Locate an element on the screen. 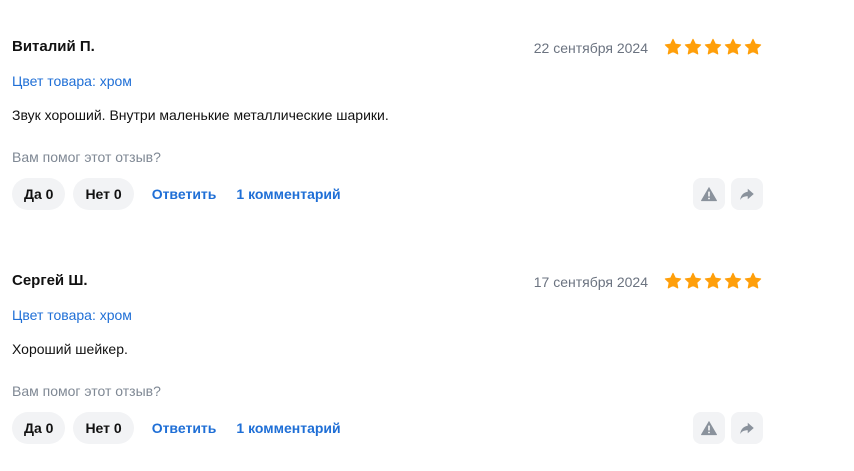 The image size is (854, 471). review-author: Виталий П. is located at coordinates (53, 46).